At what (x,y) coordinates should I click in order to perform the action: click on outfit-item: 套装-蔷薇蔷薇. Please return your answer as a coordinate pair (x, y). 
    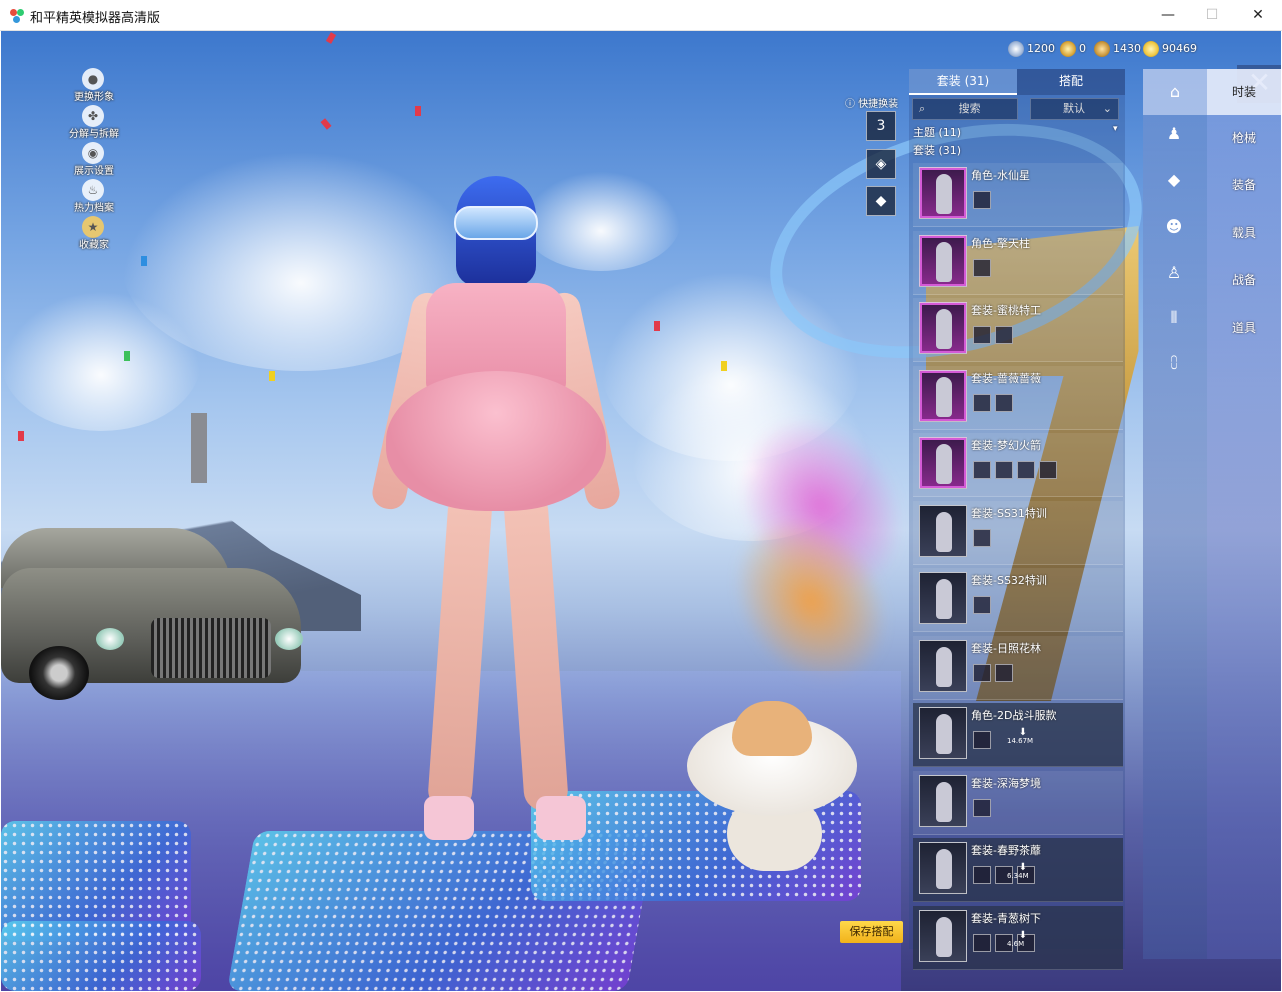
    Looking at the image, I should click on (1018, 397).